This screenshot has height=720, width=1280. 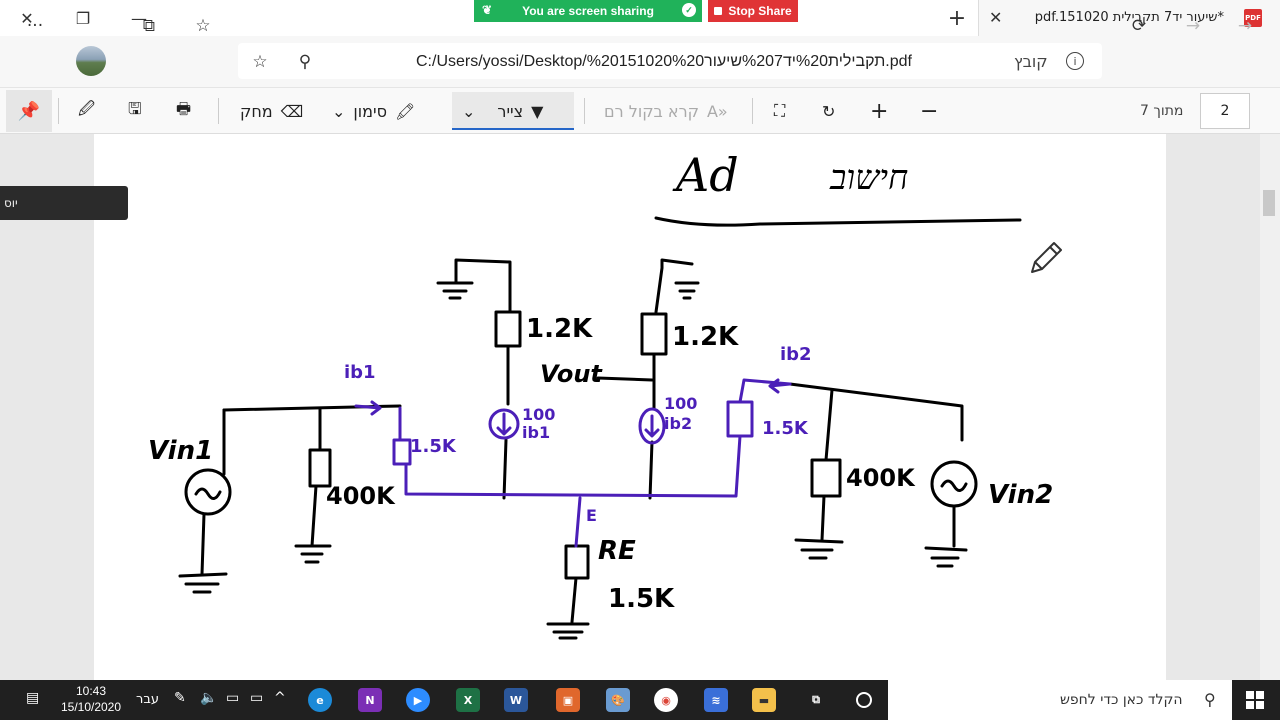 What do you see at coordinates (880, 478) in the screenshot?
I see `label-r-right-bias: 400K` at bounding box center [880, 478].